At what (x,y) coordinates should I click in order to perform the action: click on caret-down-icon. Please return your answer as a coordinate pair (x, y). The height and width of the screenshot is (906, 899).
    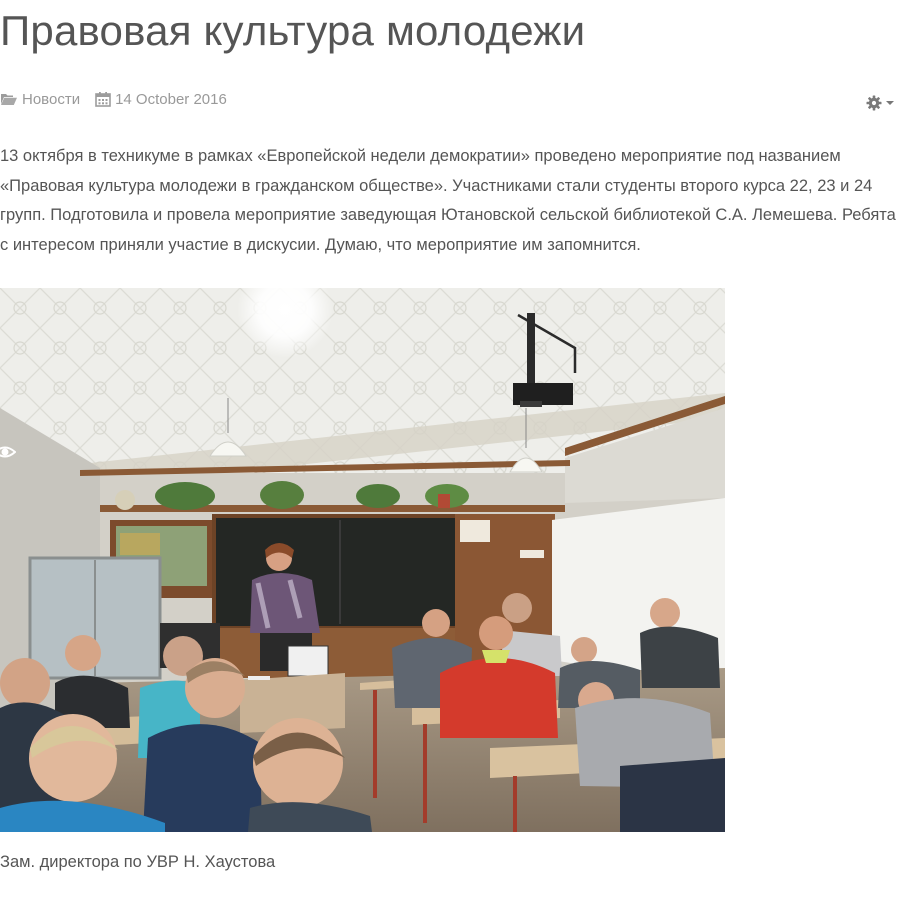
    Looking at the image, I should click on (890, 103).